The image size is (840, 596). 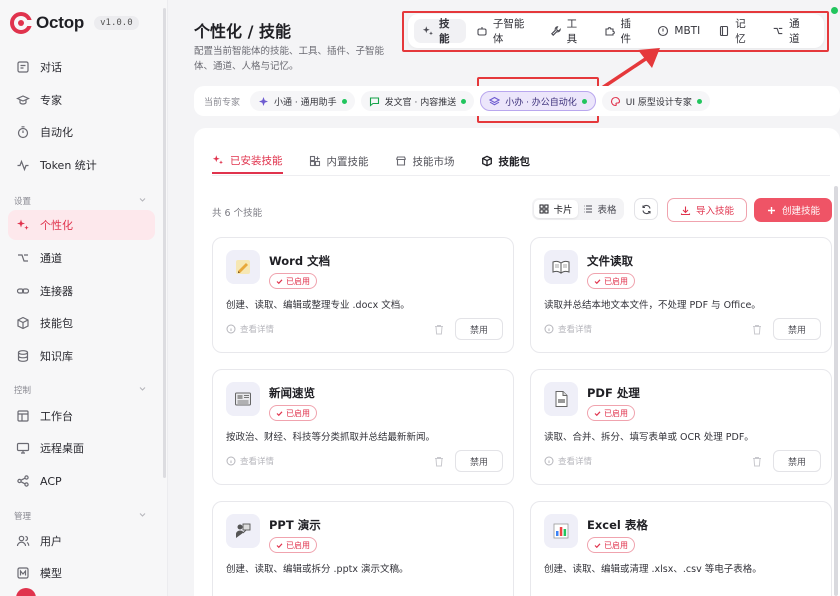 I want to click on tab-skill-packs: 技能包, so click(x=505, y=161).